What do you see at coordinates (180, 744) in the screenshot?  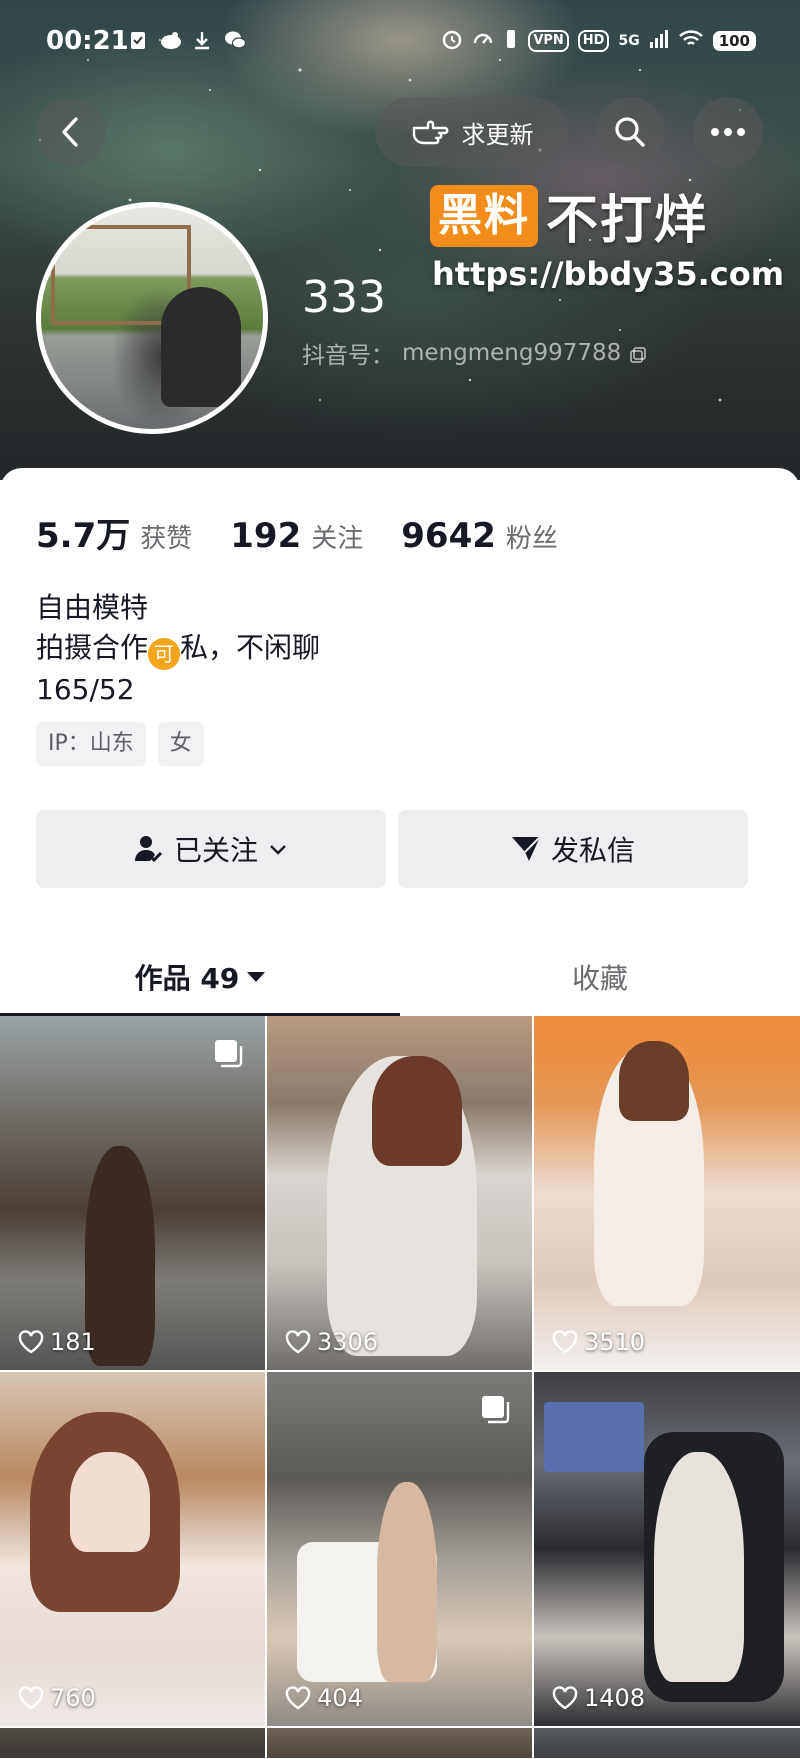 I see `gender-tag: 女` at bounding box center [180, 744].